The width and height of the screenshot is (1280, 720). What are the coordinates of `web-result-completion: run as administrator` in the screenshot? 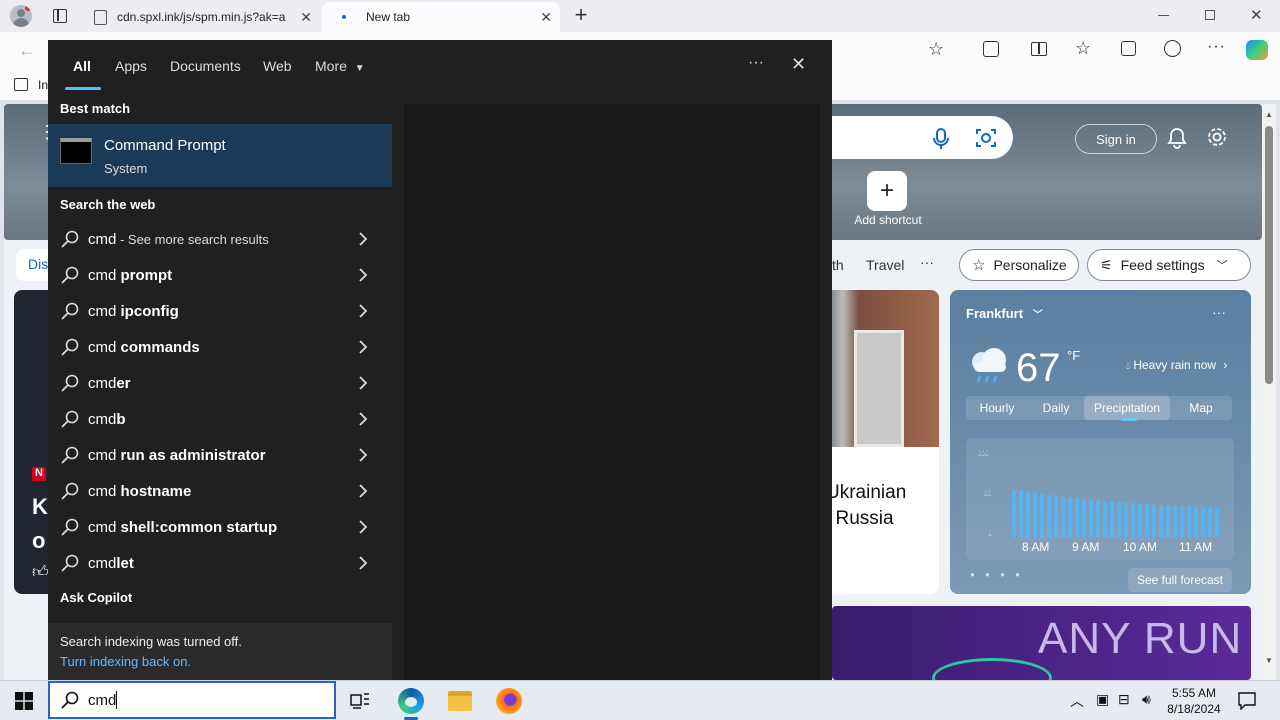 It's located at (193, 455).